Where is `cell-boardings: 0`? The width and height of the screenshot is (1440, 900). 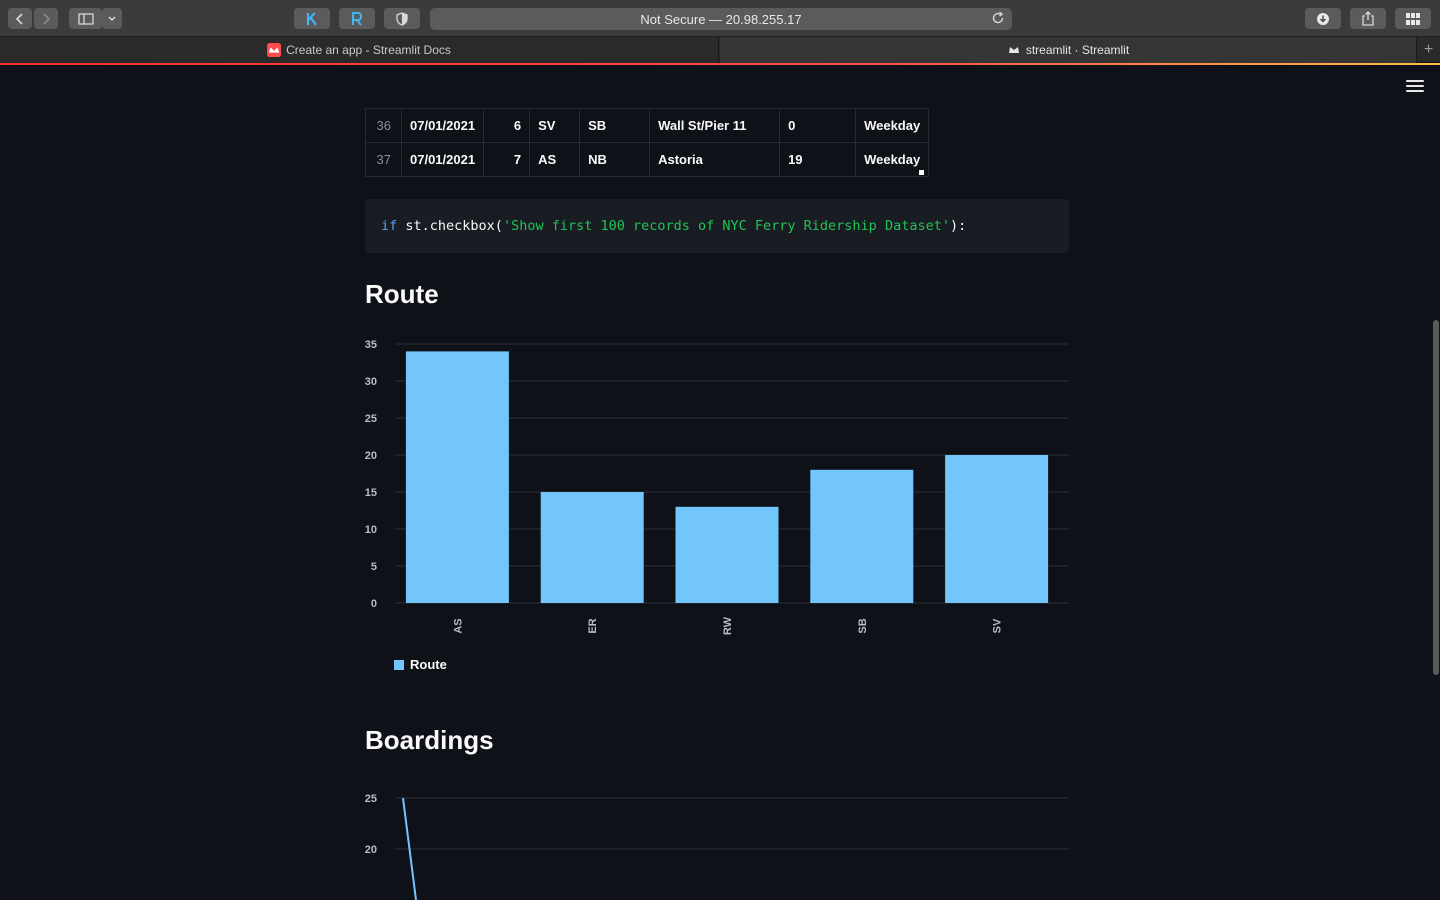
cell-boardings: 0 is located at coordinates (818, 125).